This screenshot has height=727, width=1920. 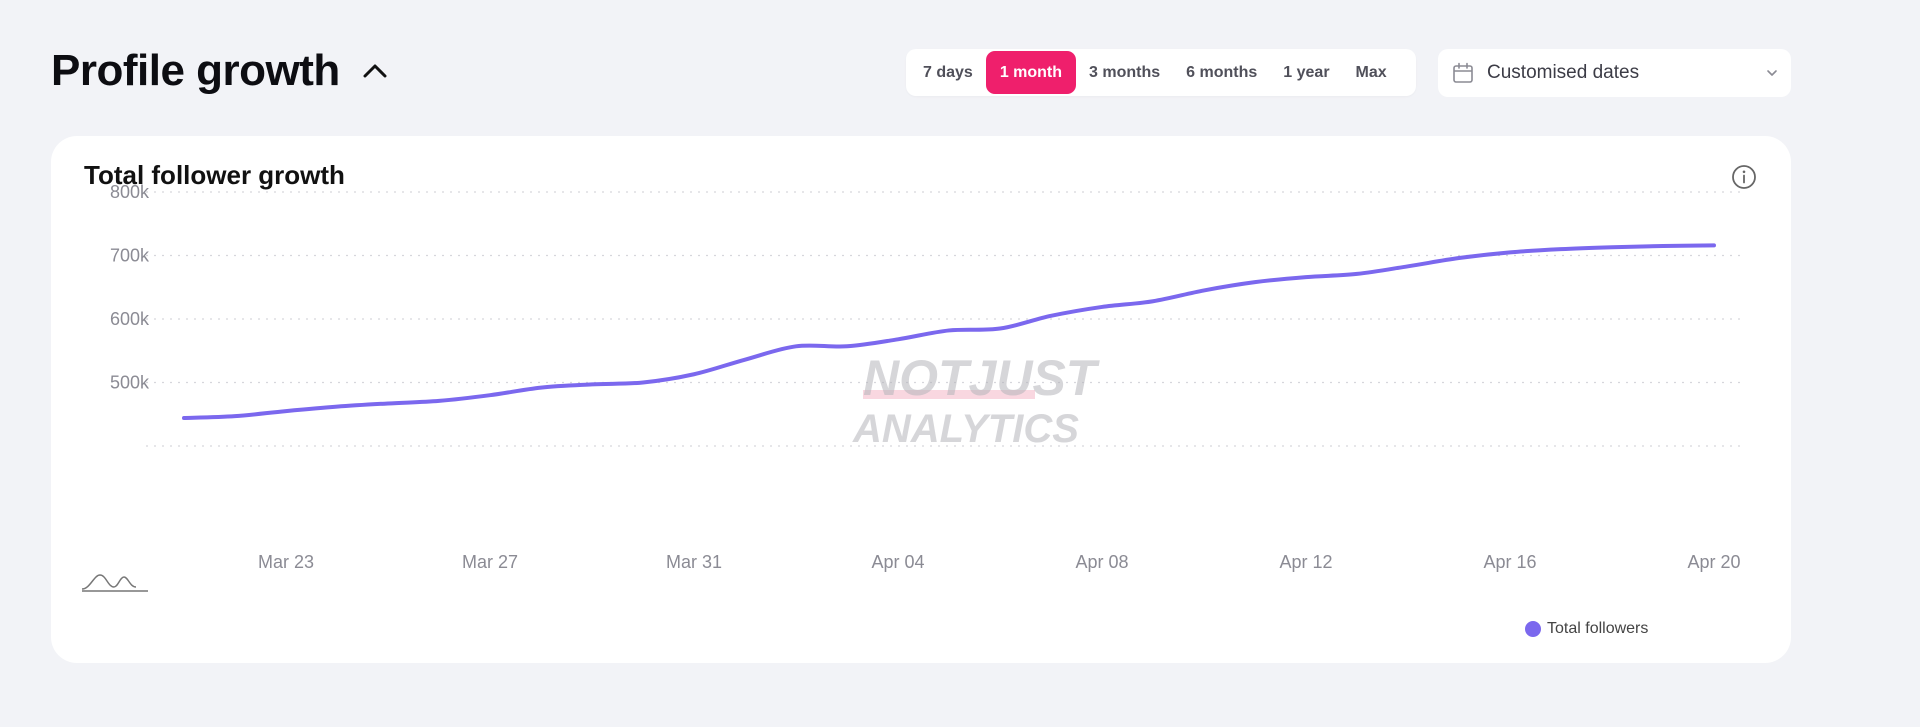 What do you see at coordinates (1533, 629) in the screenshot?
I see `legend-dot` at bounding box center [1533, 629].